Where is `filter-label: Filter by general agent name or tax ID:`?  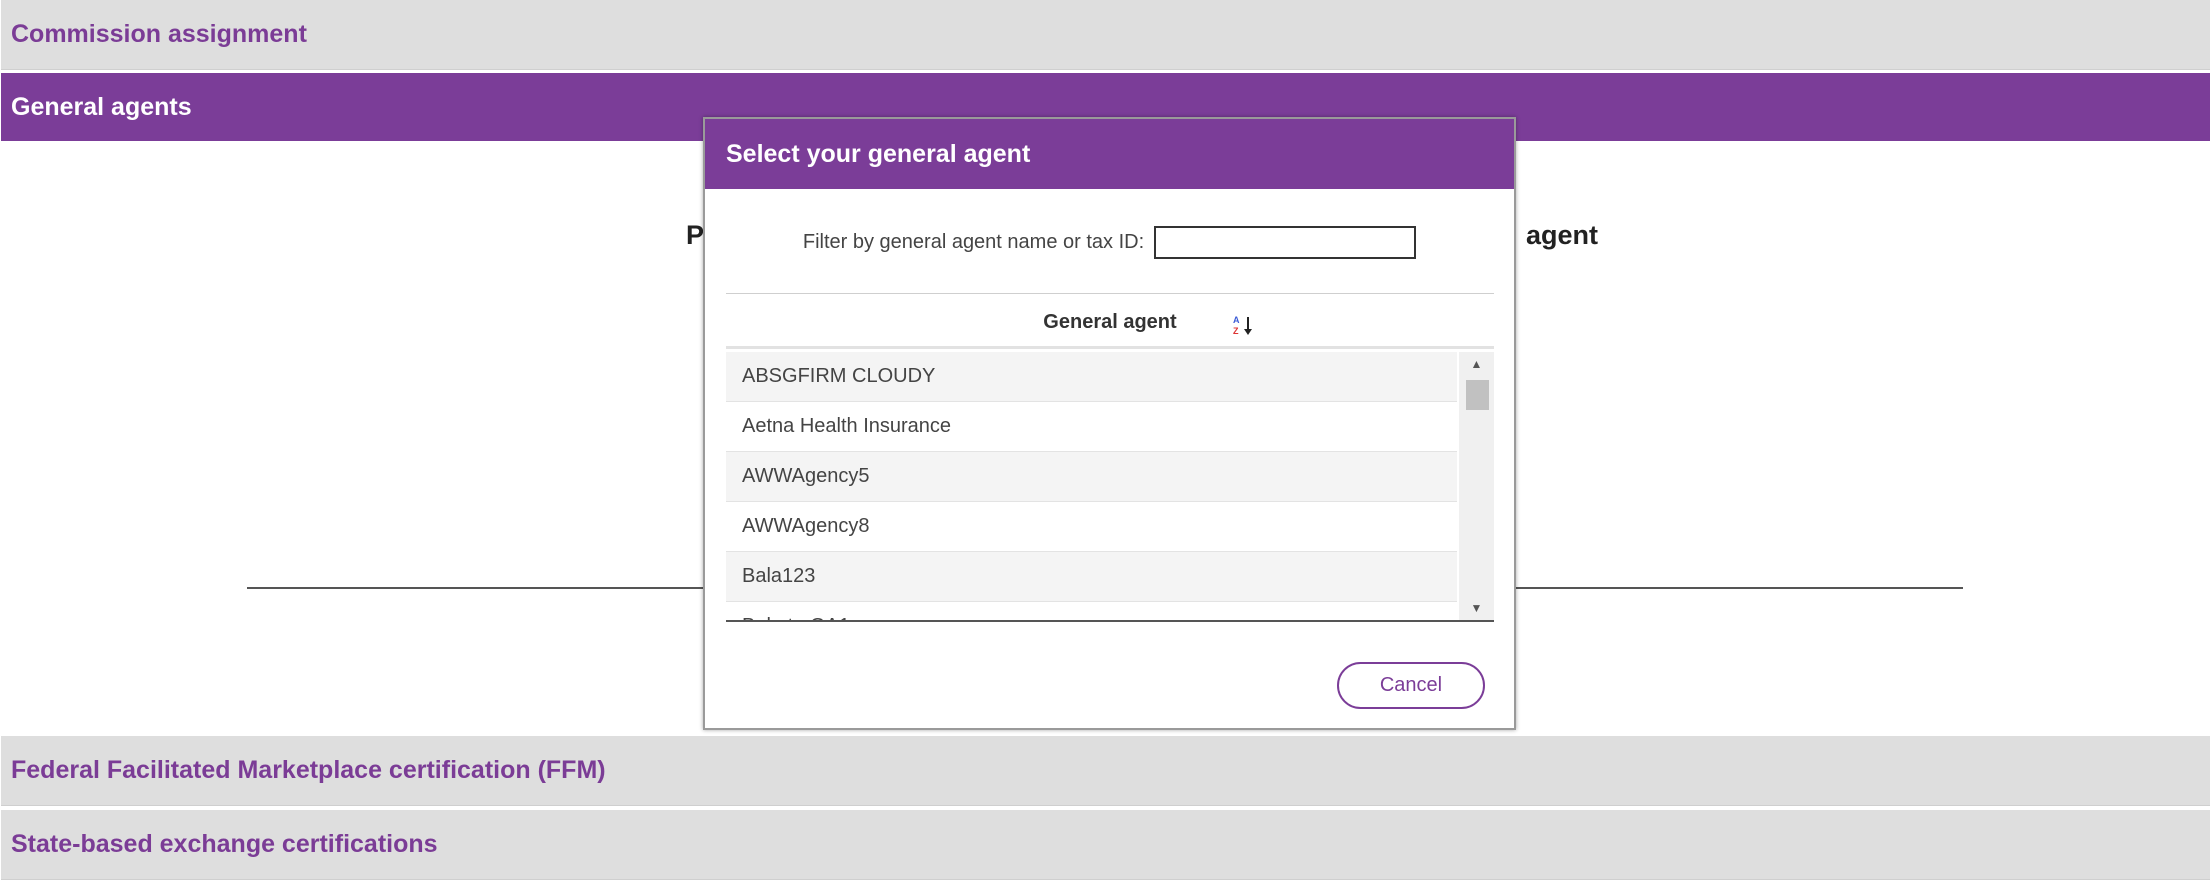 filter-label: Filter by general agent name or tax ID: is located at coordinates (973, 242).